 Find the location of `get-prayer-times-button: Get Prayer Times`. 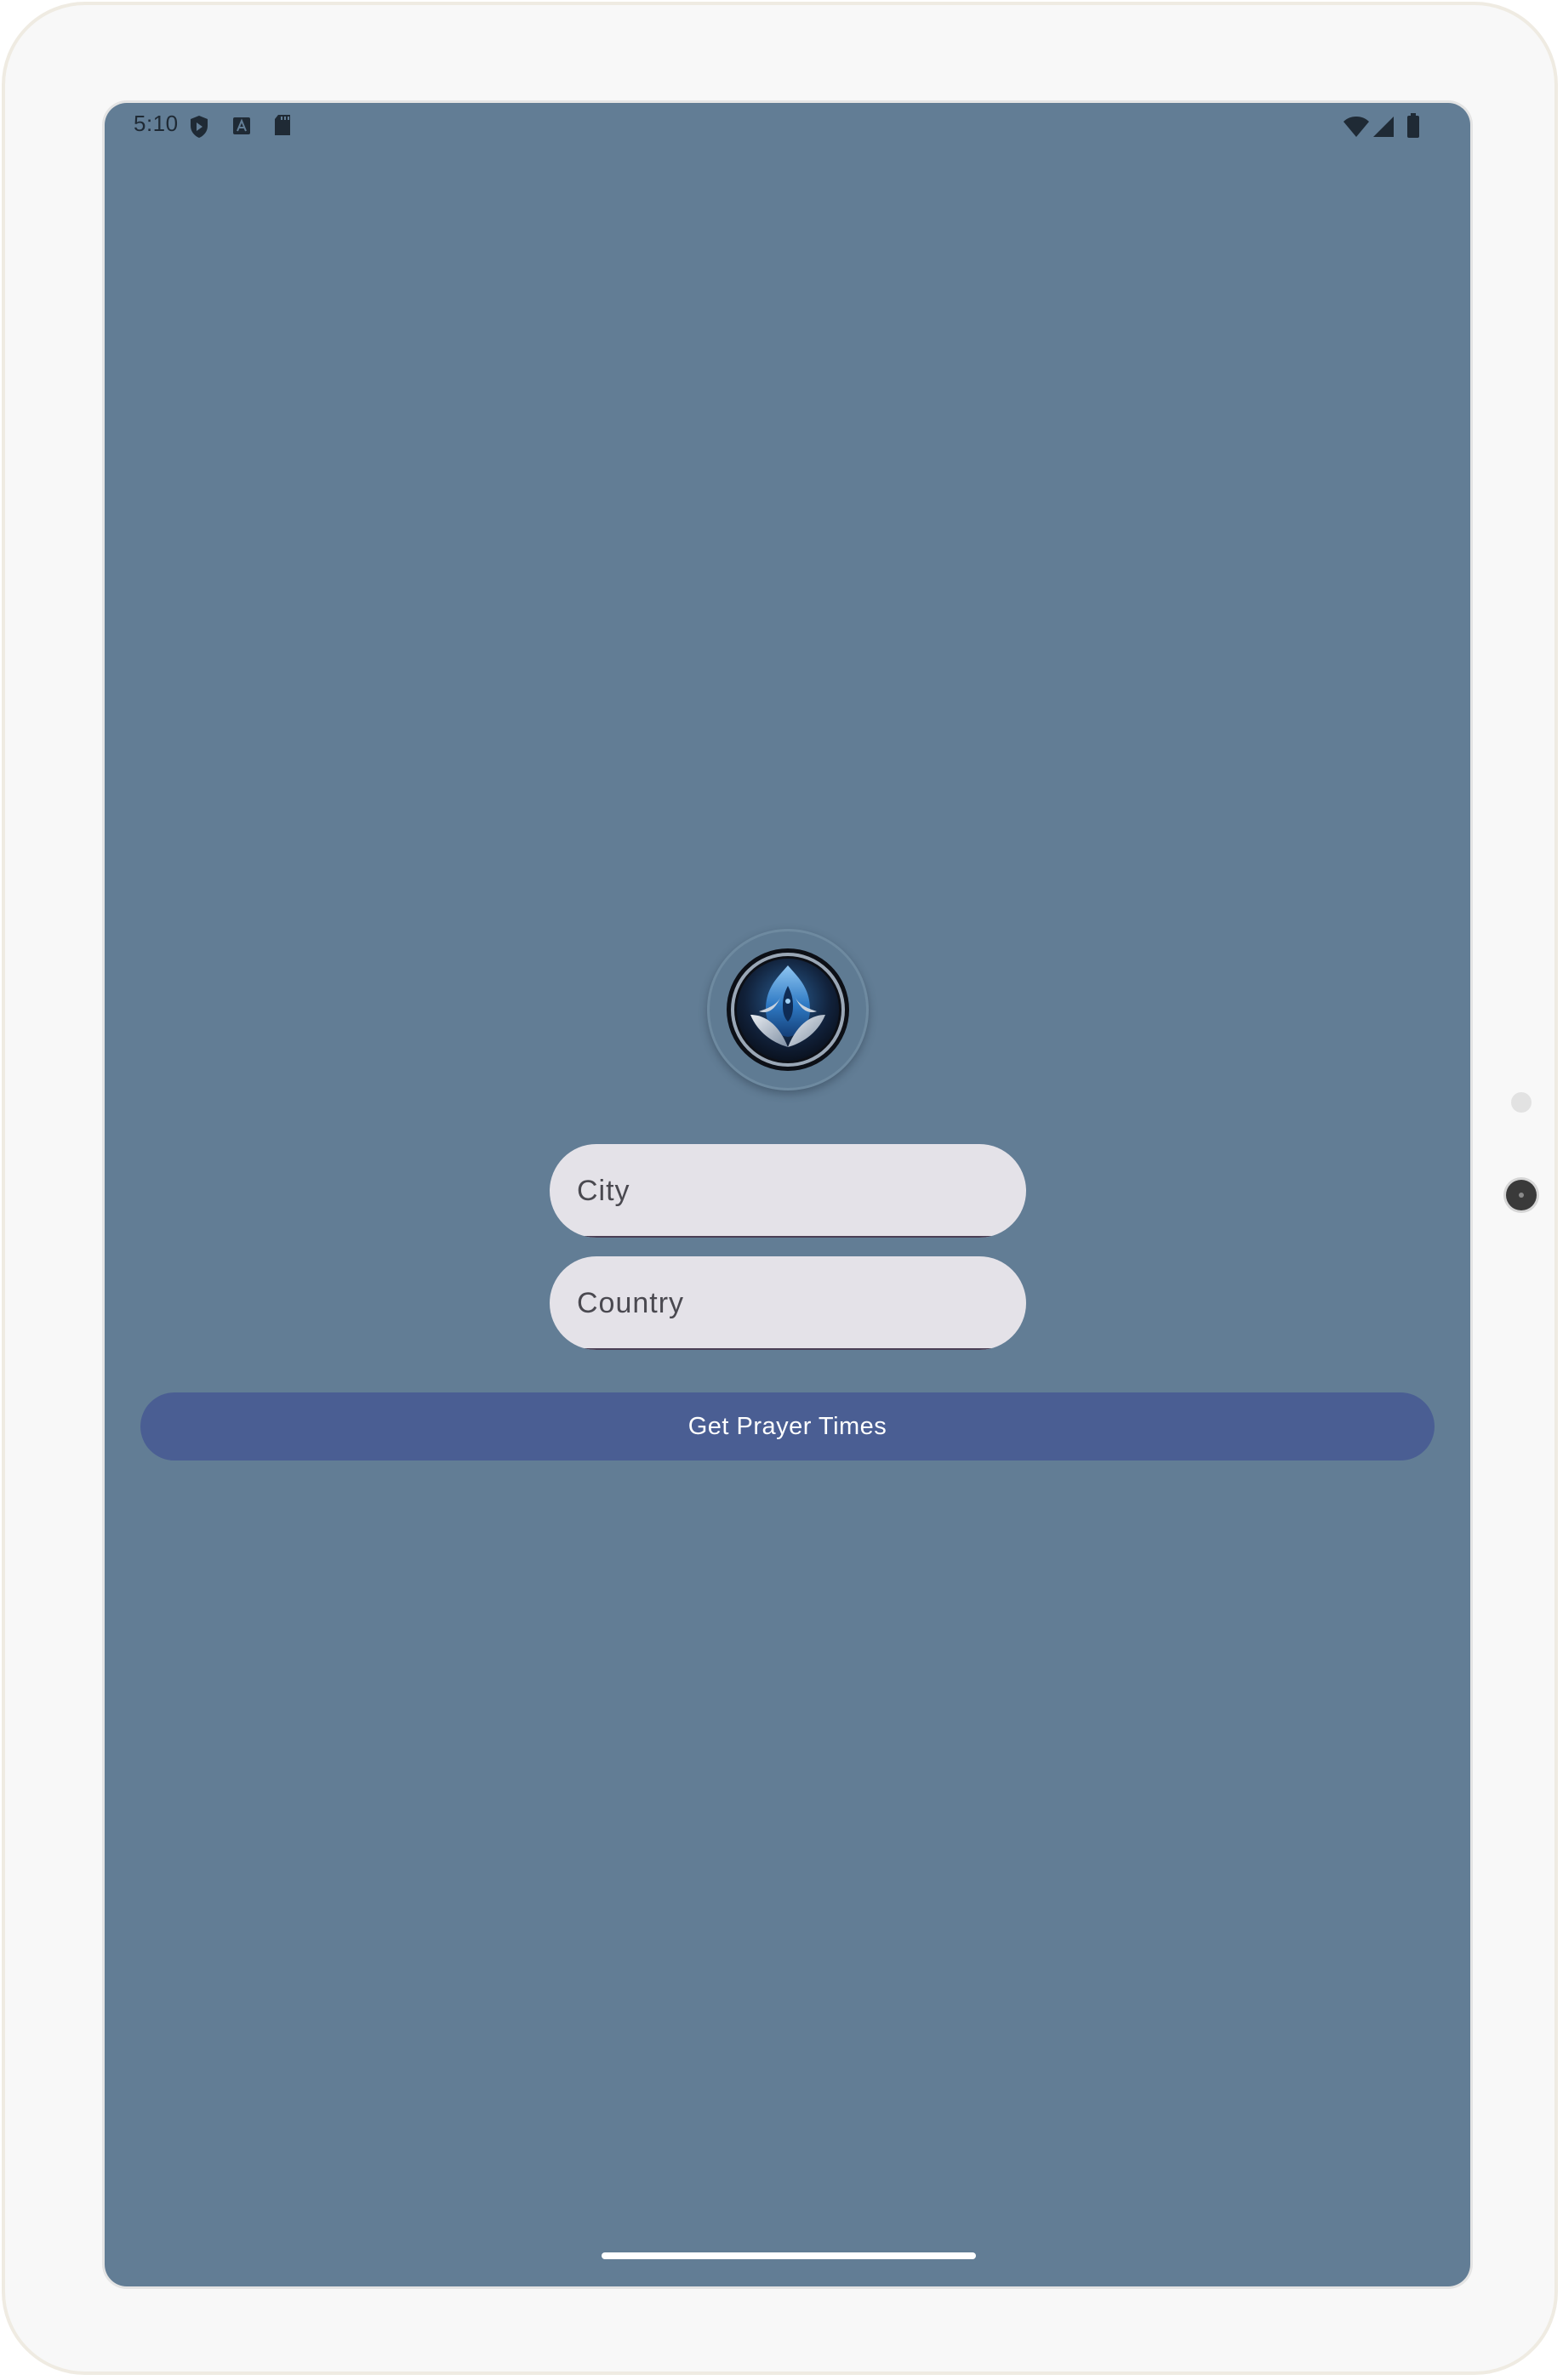

get-prayer-times-button: Get Prayer Times is located at coordinates (788, 1426).